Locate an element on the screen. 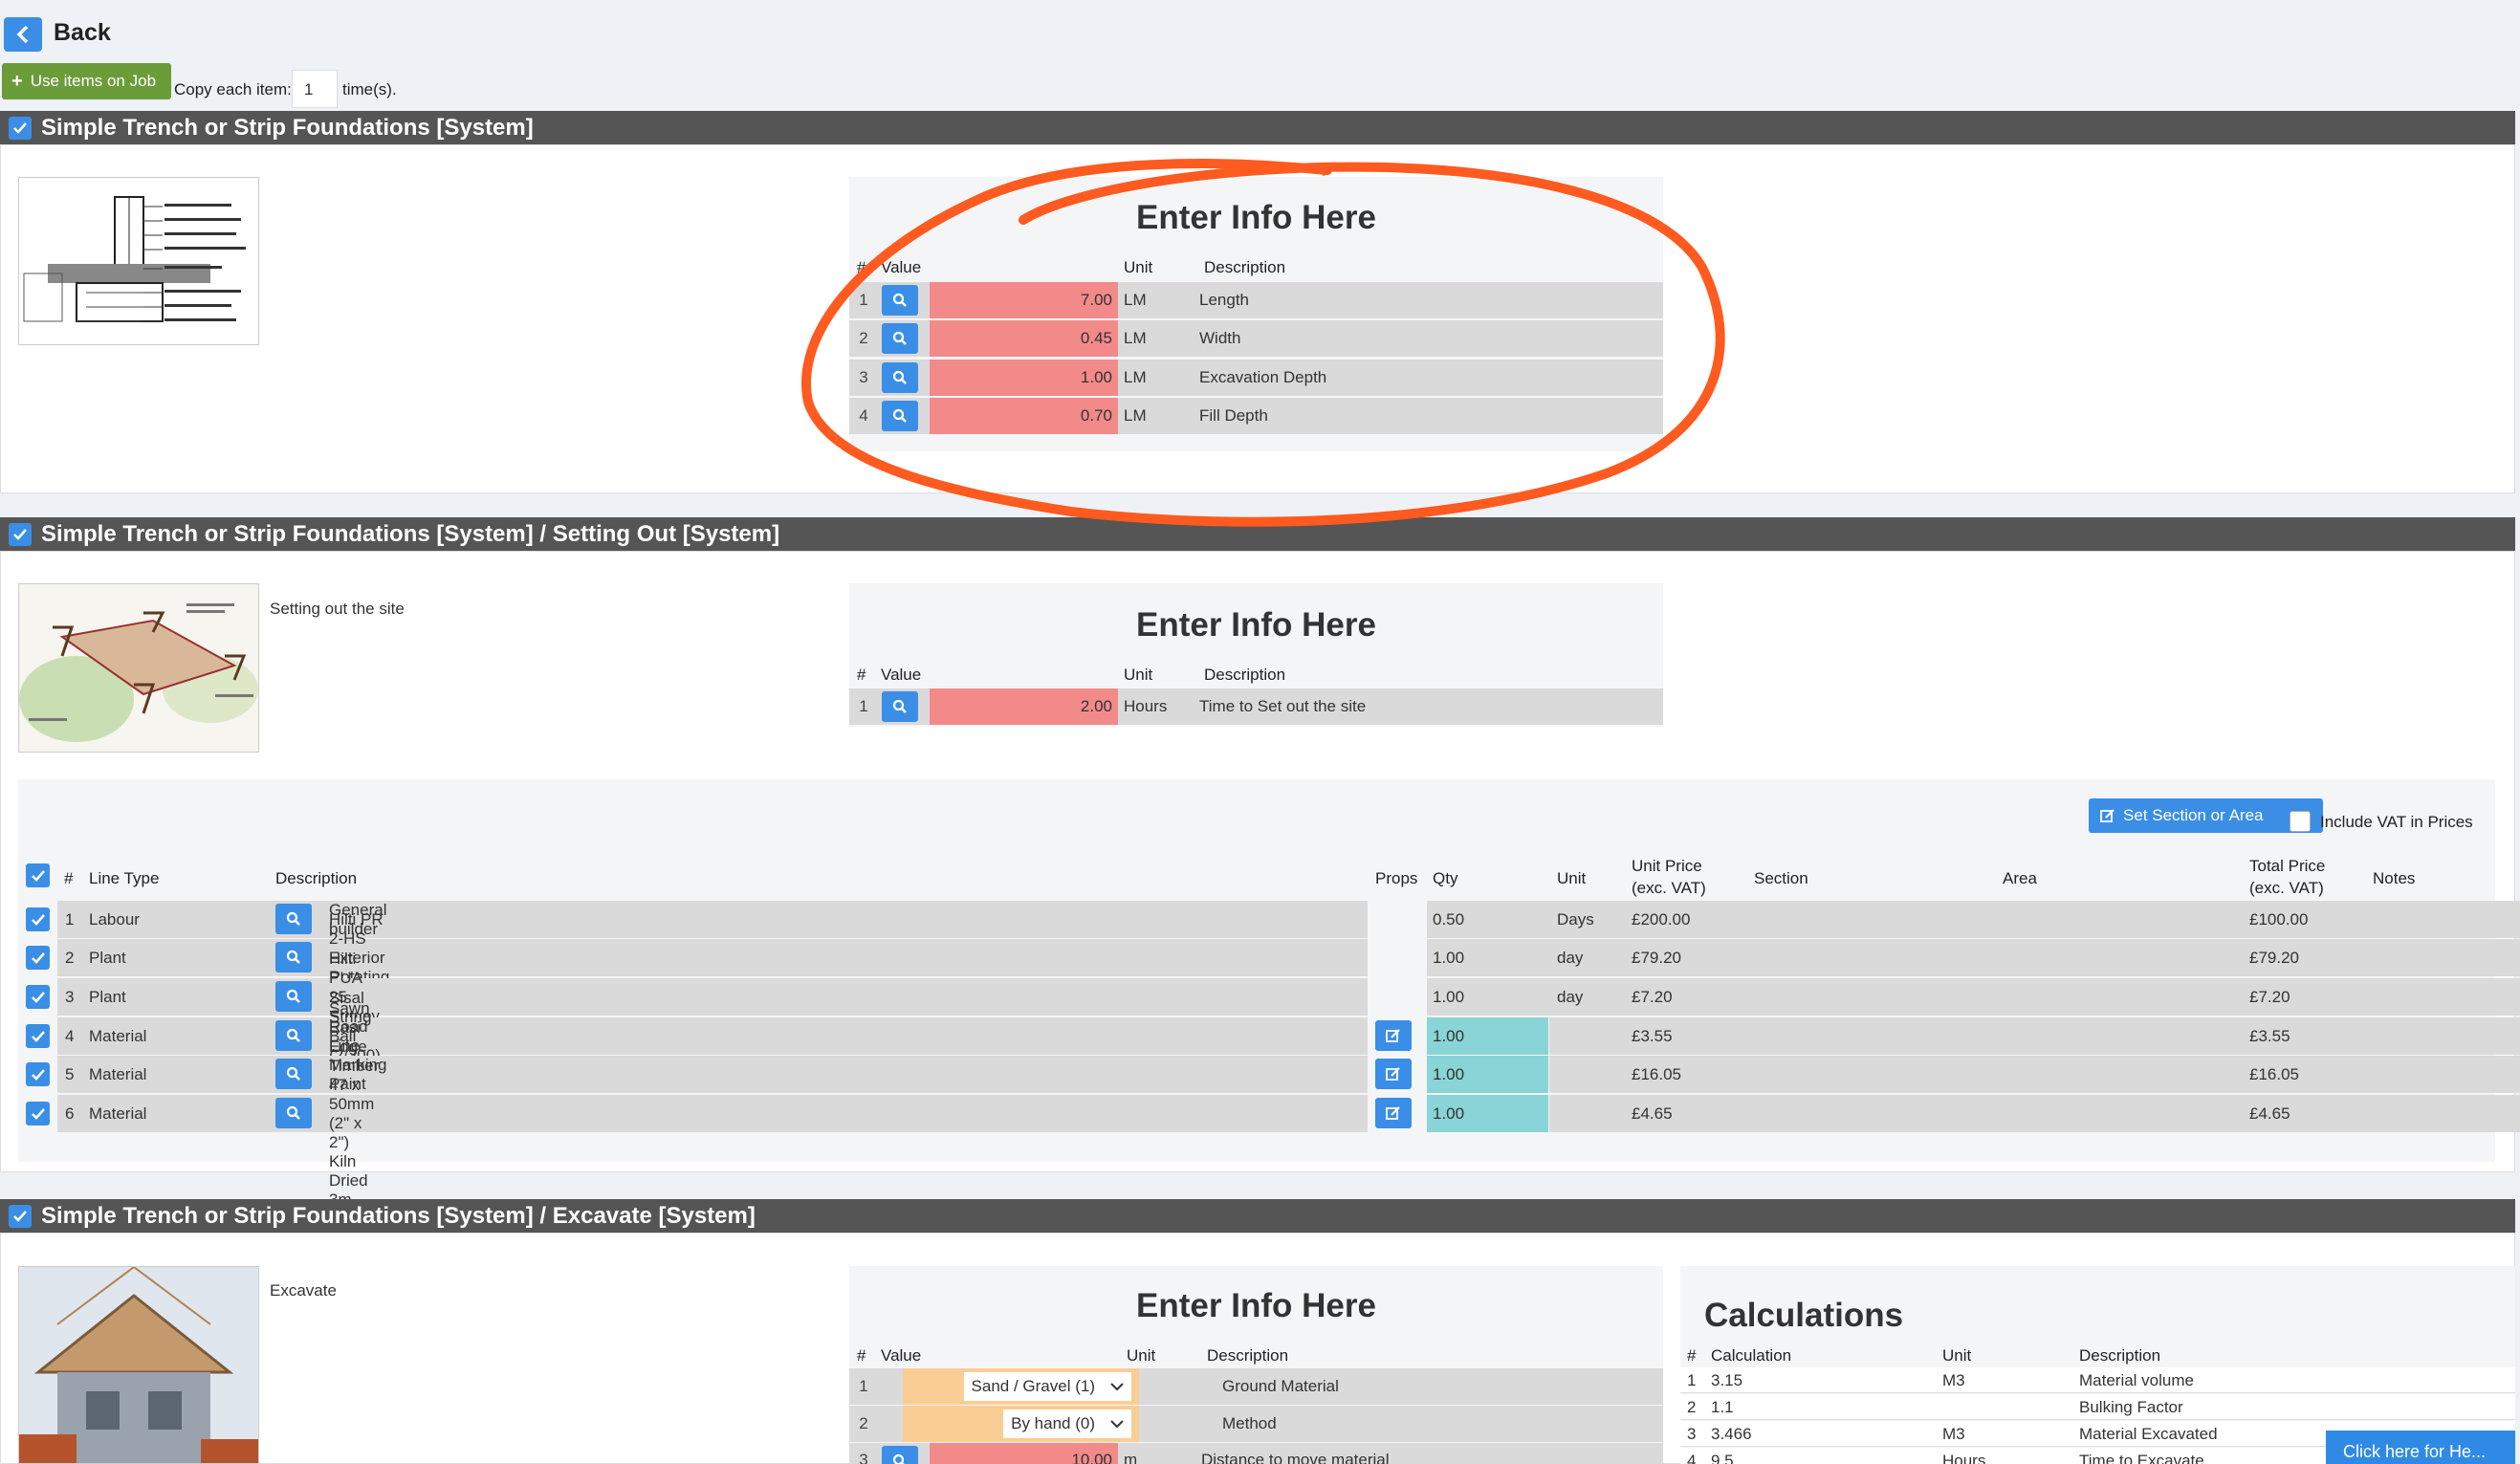 Image resolution: width=2520 pixels, height=1464 pixels. description-text: Distance to move material is located at coordinates (1295, 1457).